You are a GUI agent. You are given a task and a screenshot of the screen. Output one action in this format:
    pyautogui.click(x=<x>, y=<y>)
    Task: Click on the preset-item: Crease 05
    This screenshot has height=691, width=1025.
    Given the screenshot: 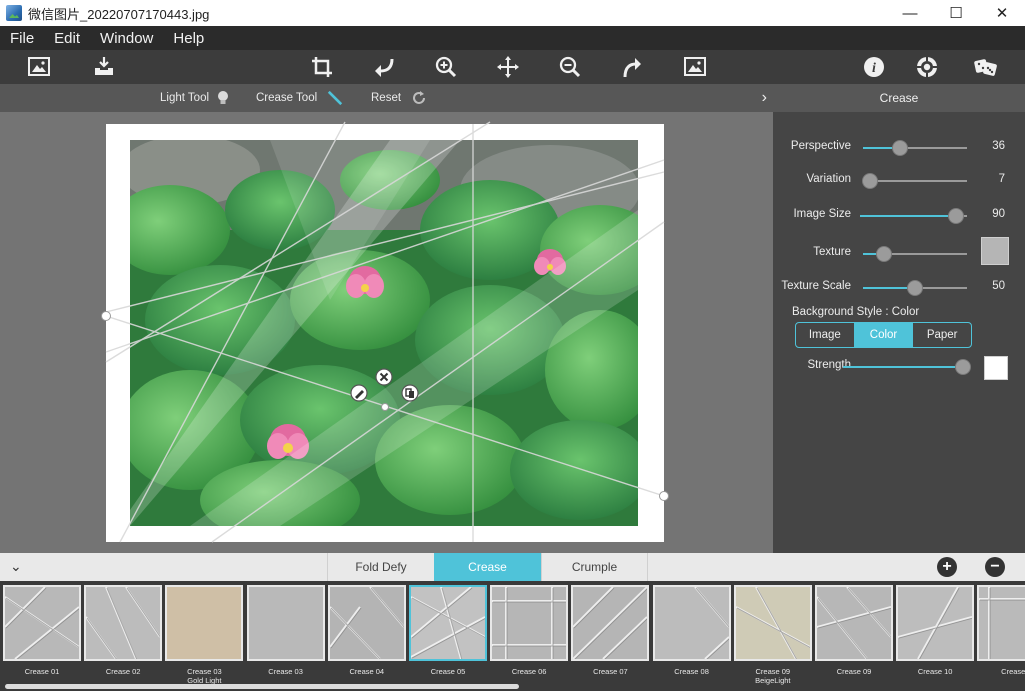 What is the action you would take?
    pyautogui.click(x=448, y=635)
    